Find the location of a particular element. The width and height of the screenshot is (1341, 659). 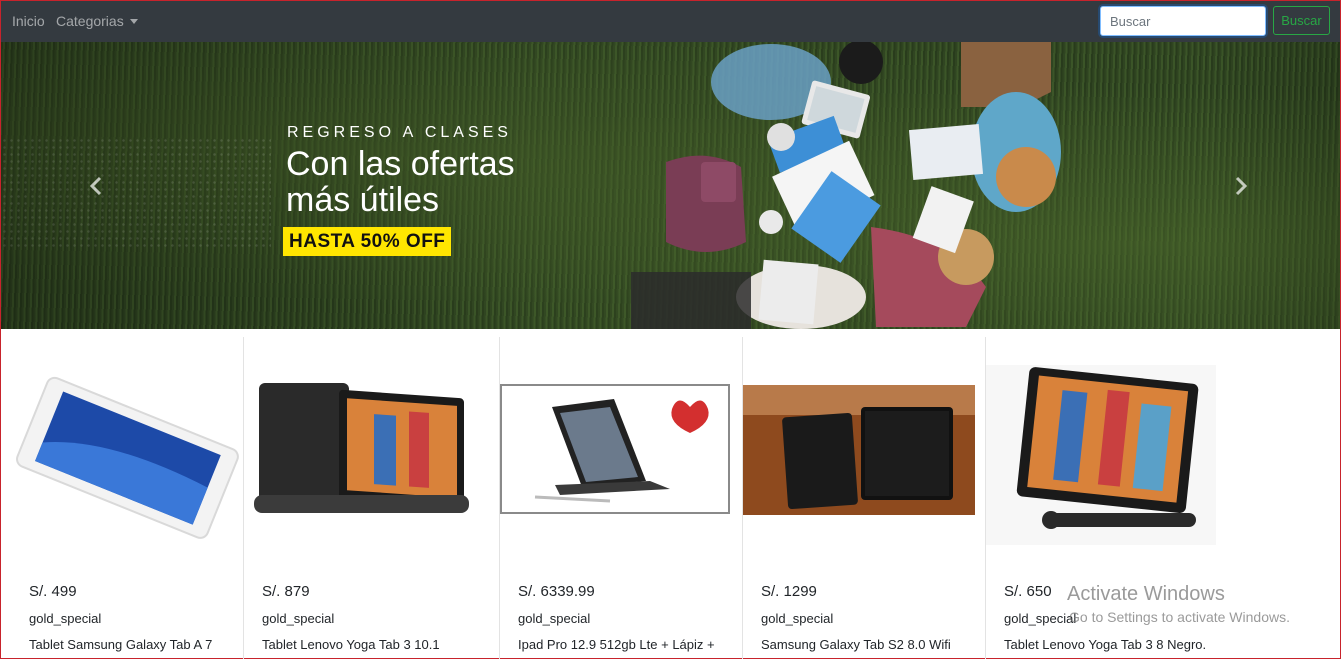

product-name: Tablet Lenovo Yoga Tab 3 10.1 is located at coordinates (367, 644).